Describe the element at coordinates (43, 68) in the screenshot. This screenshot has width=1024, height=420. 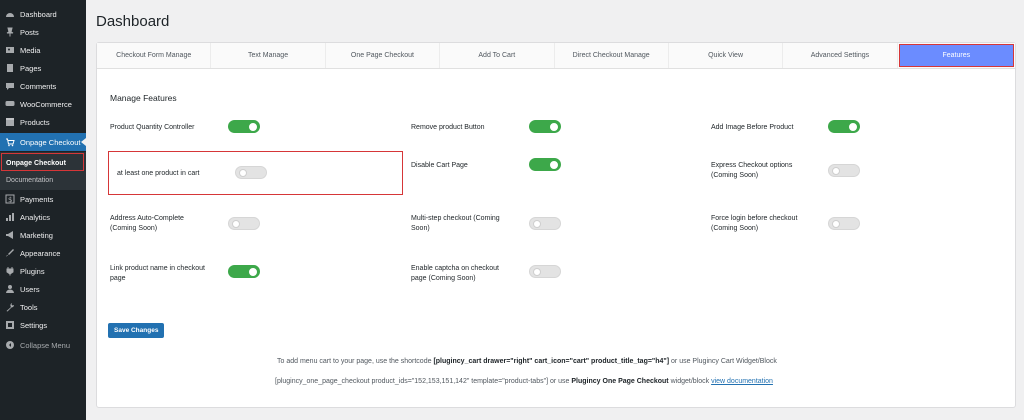
I see `menu-pages: Pages` at that location.